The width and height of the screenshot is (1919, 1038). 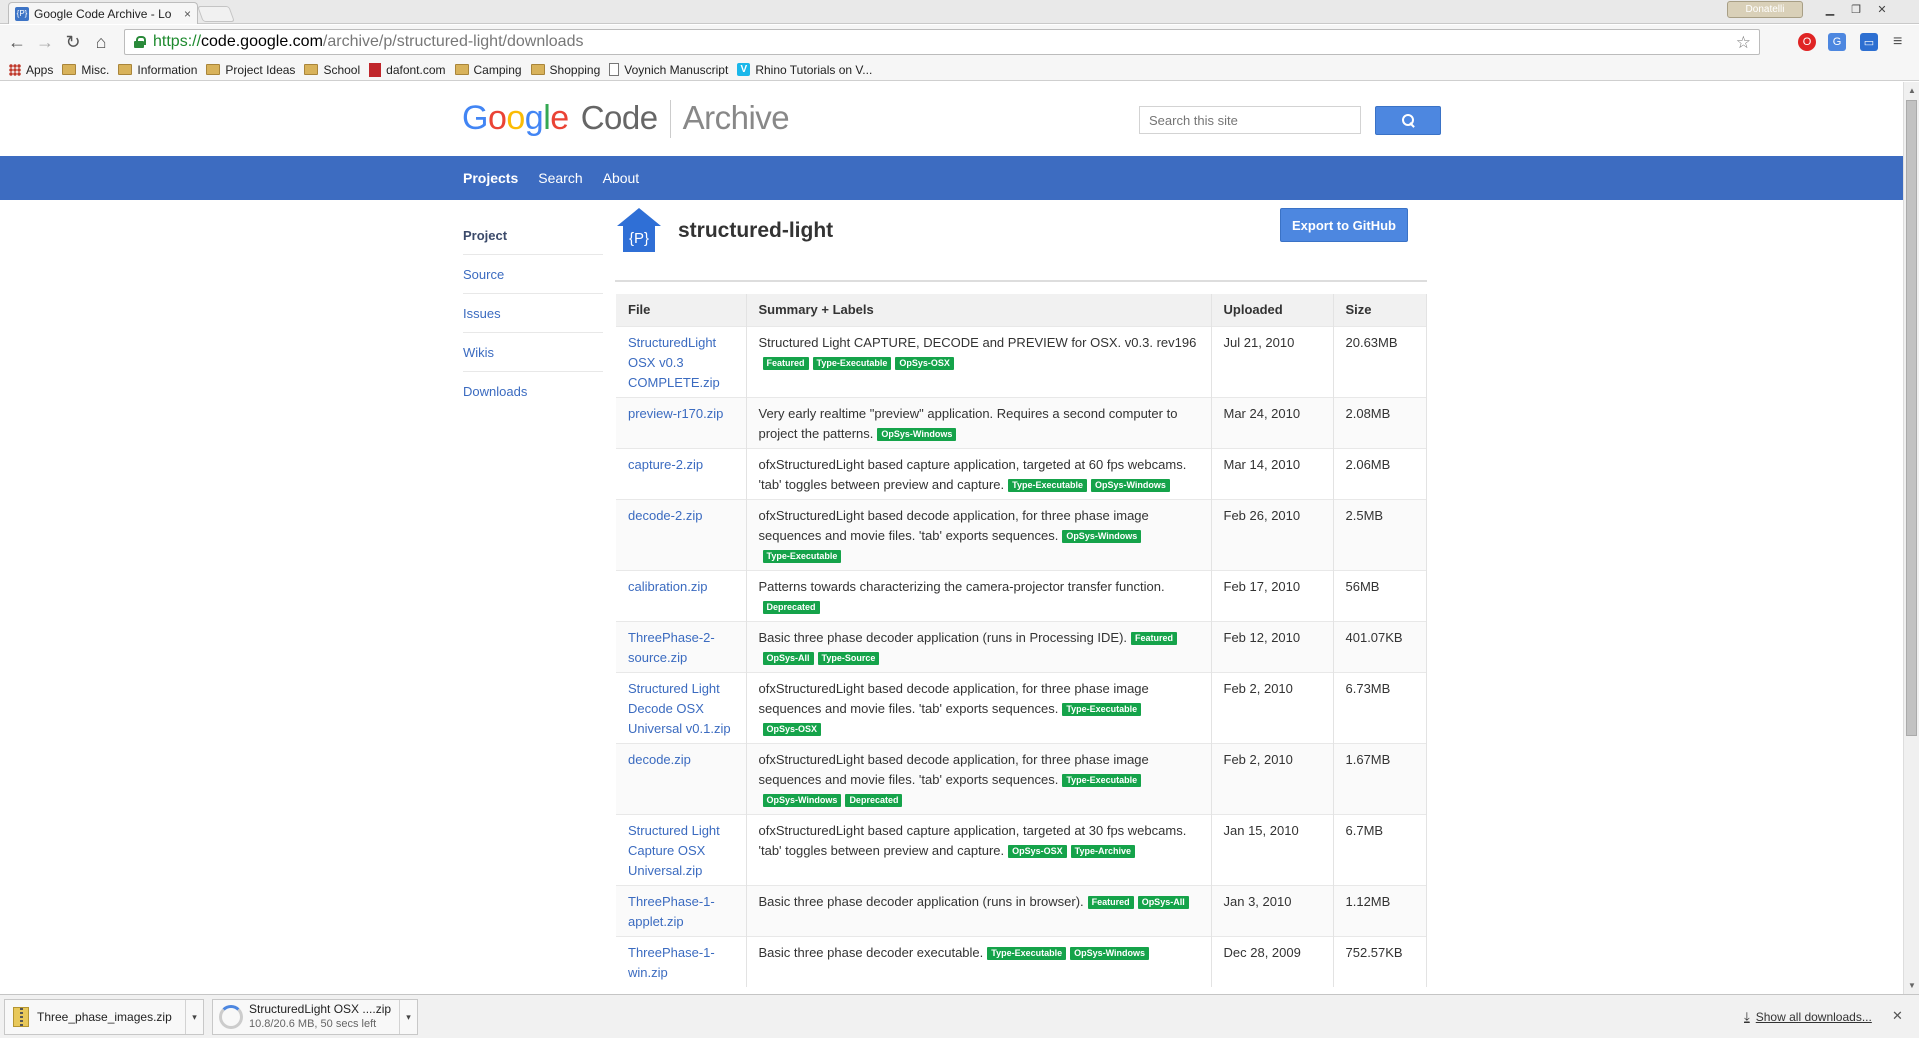 I want to click on bookmark-item: Voynich Manuscript, so click(x=668, y=70).